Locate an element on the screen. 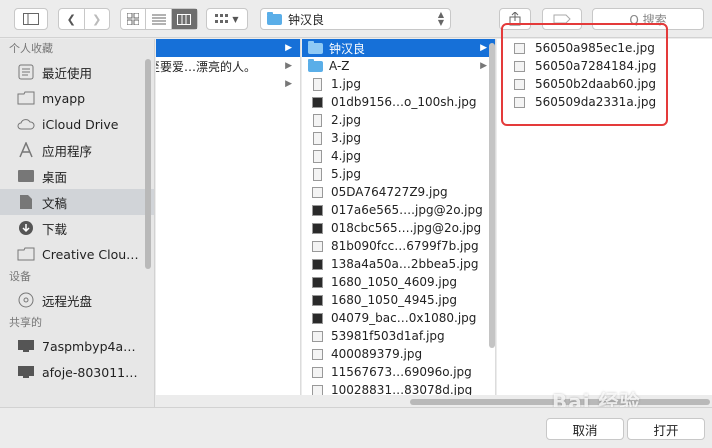 The width and height of the screenshot is (712, 448). sidebar-item: 应用程序 is located at coordinates (77, 150).